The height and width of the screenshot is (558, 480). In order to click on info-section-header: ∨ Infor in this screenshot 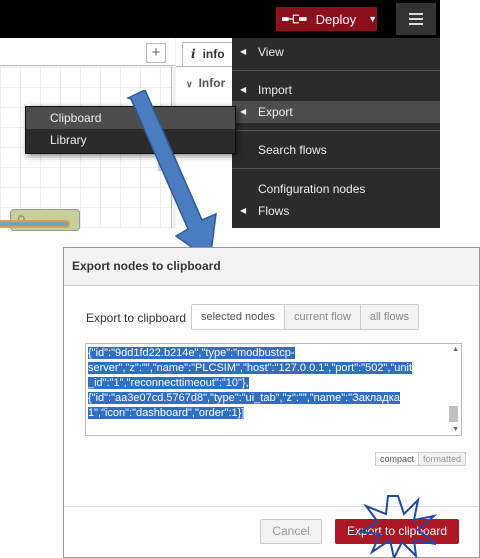, I will do `click(205, 83)`.